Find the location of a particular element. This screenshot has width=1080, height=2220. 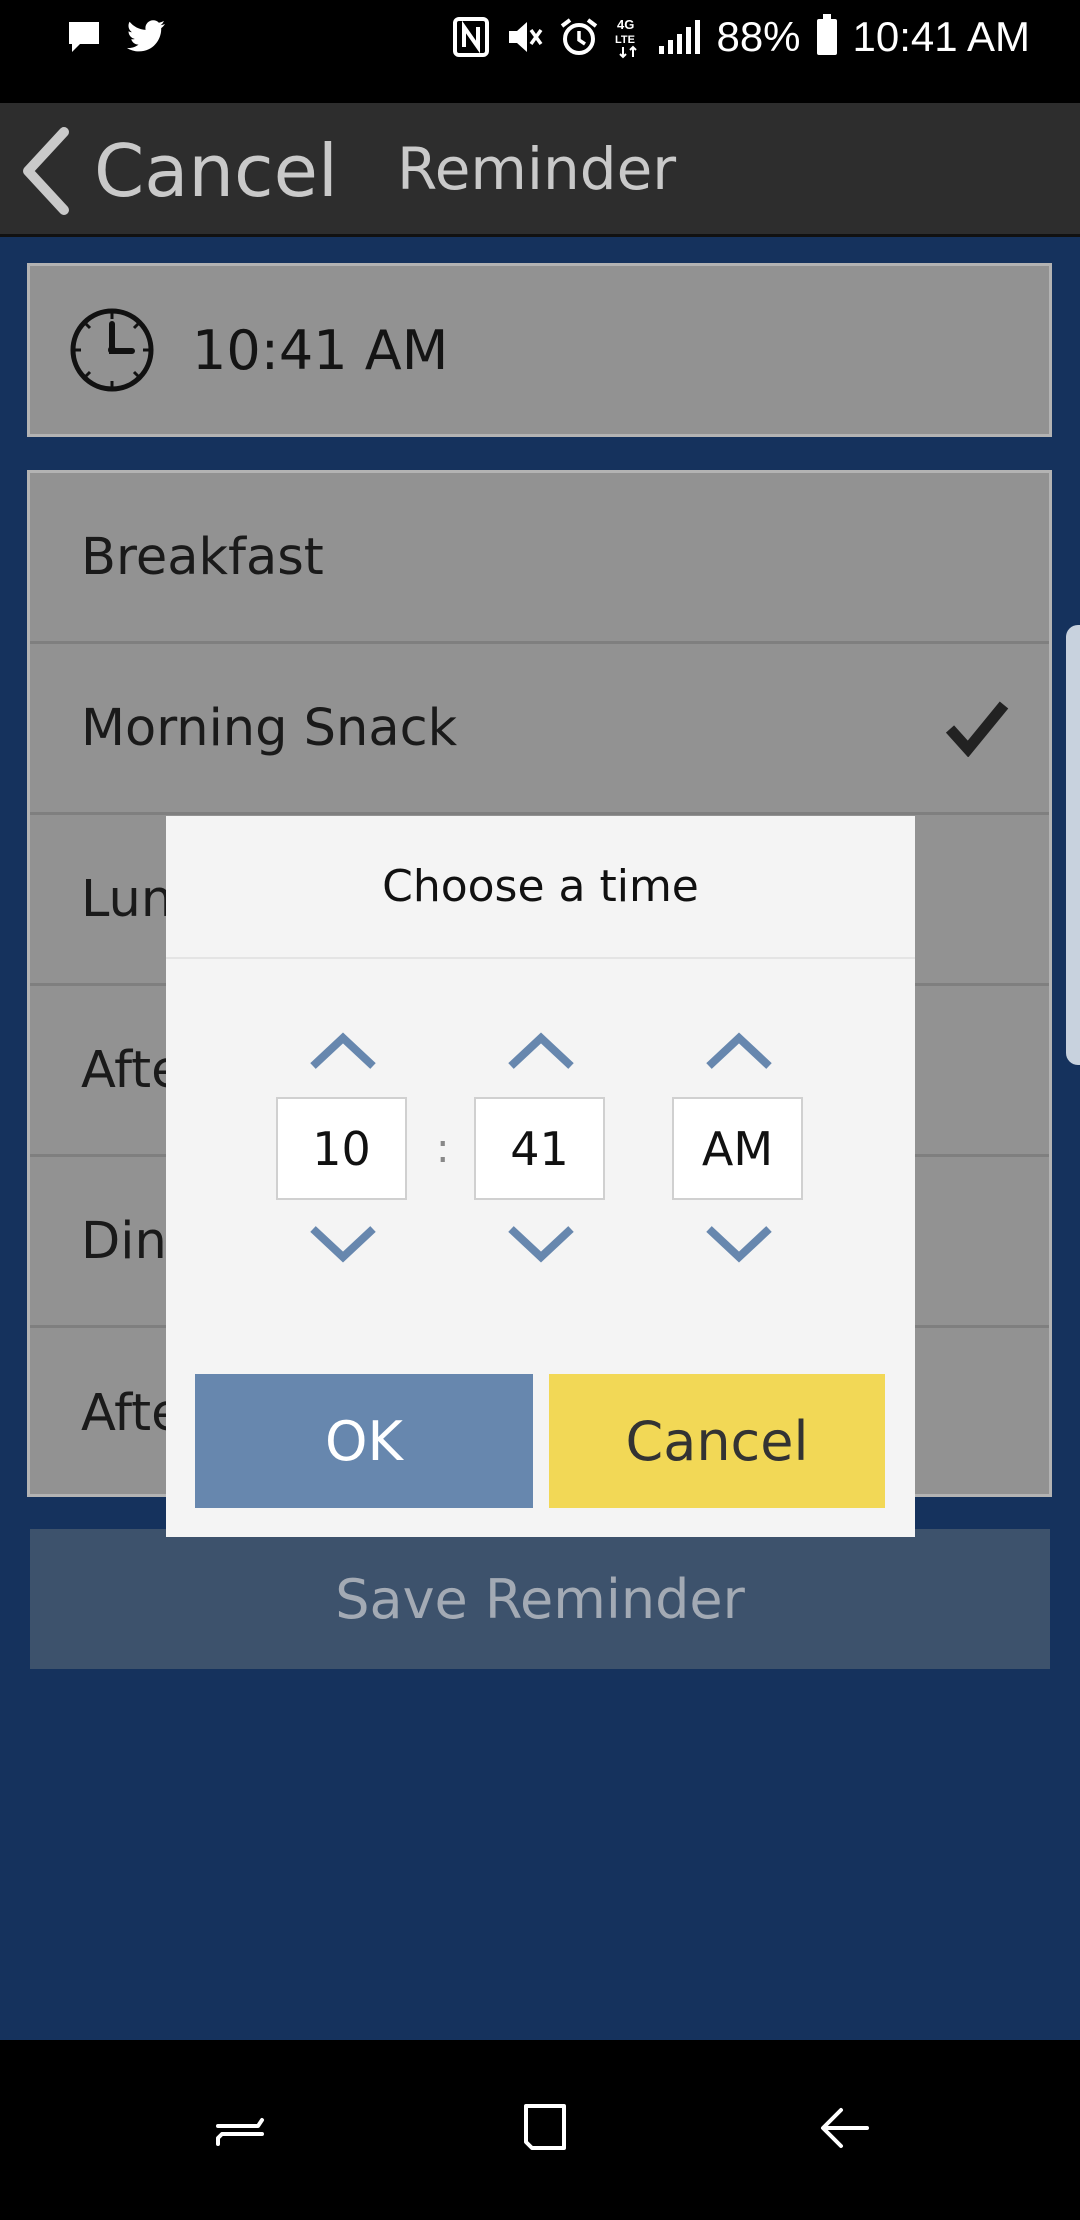

message-icon is located at coordinates (84, 37).